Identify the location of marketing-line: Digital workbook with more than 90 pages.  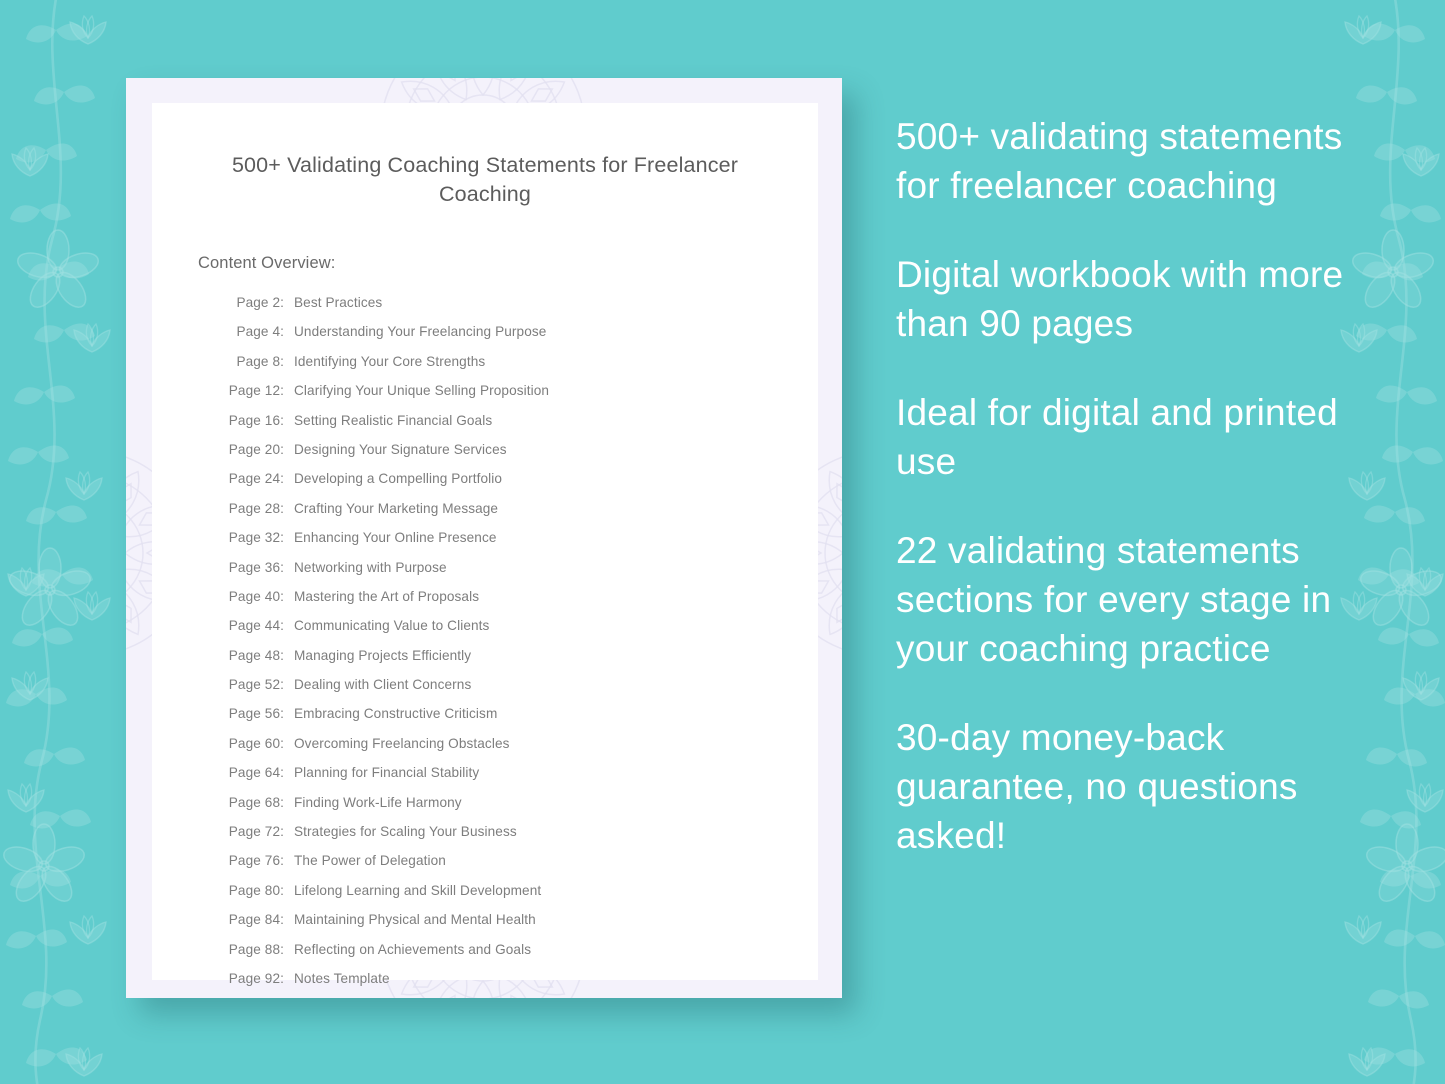
(1120, 299).